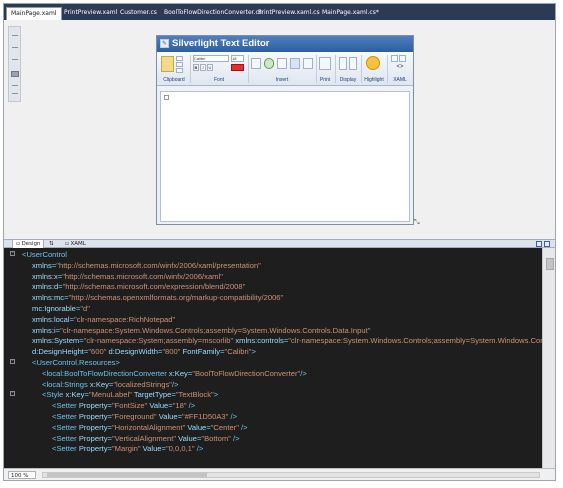 This screenshot has height=488, width=563. Describe the element at coordinates (216, 395) in the screenshot. I see `code-token: >` at that location.